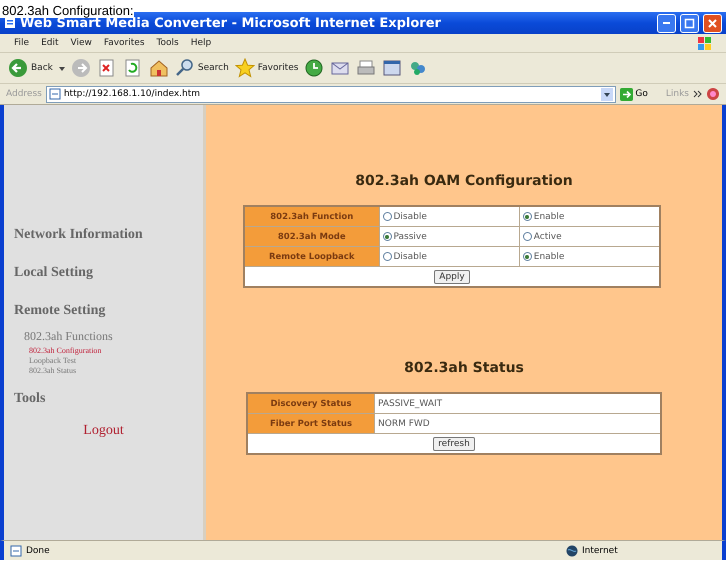  I want to click on window-icon, so click(392, 68).